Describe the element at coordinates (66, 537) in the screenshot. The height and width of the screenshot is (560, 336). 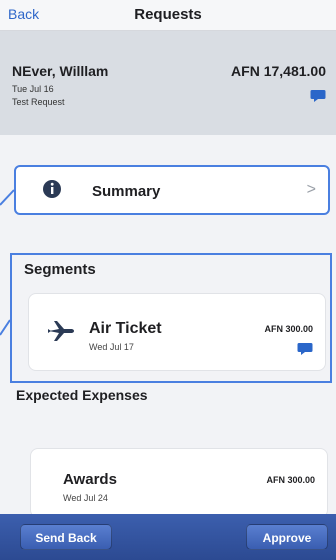
I see `send-back-button: Send Back` at that location.